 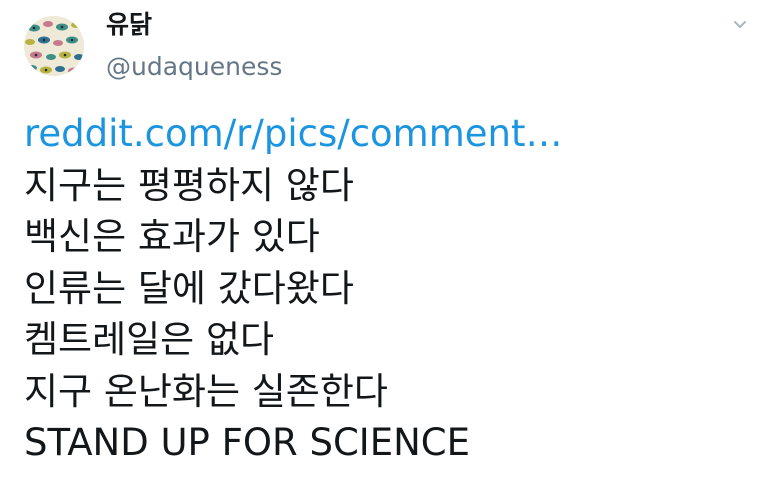 I want to click on tweet-line: 인류는 달에 갔다왔다, so click(x=189, y=288).